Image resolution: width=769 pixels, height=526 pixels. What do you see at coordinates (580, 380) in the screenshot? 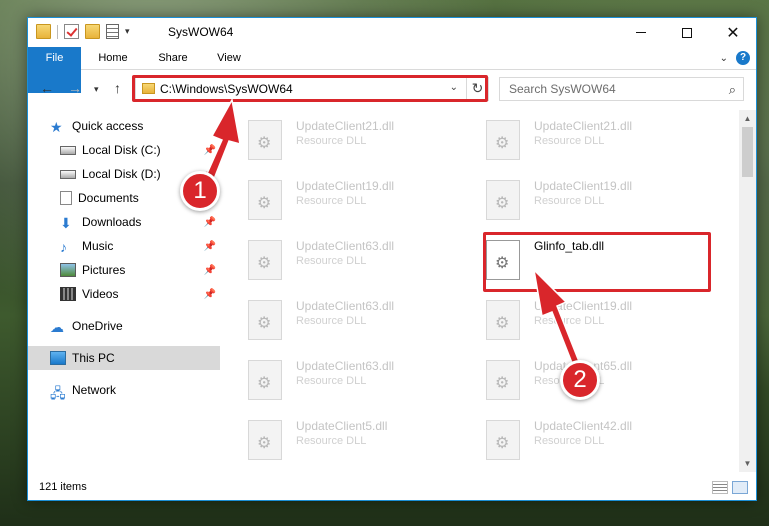
I see `step-2-badge: 2` at bounding box center [580, 380].